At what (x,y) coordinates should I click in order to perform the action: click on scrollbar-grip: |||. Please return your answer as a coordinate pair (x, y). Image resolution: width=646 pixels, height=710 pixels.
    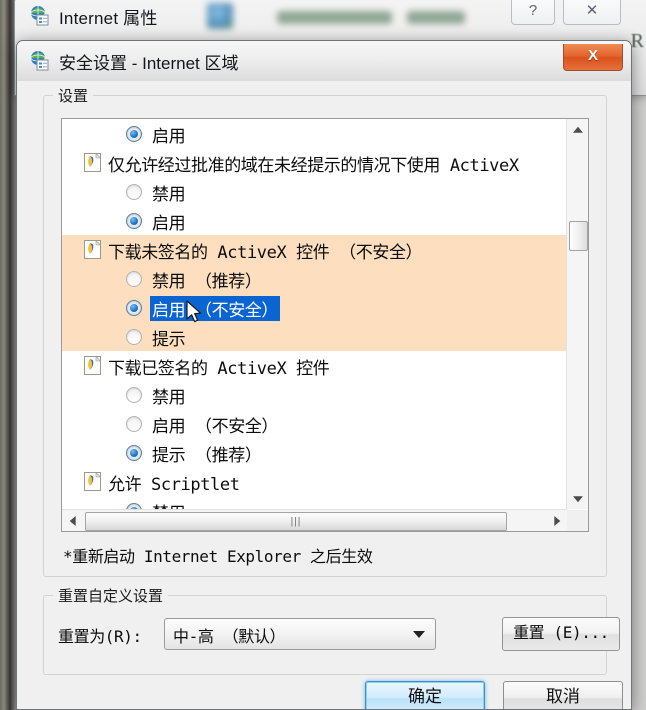
    Looking at the image, I should click on (296, 521).